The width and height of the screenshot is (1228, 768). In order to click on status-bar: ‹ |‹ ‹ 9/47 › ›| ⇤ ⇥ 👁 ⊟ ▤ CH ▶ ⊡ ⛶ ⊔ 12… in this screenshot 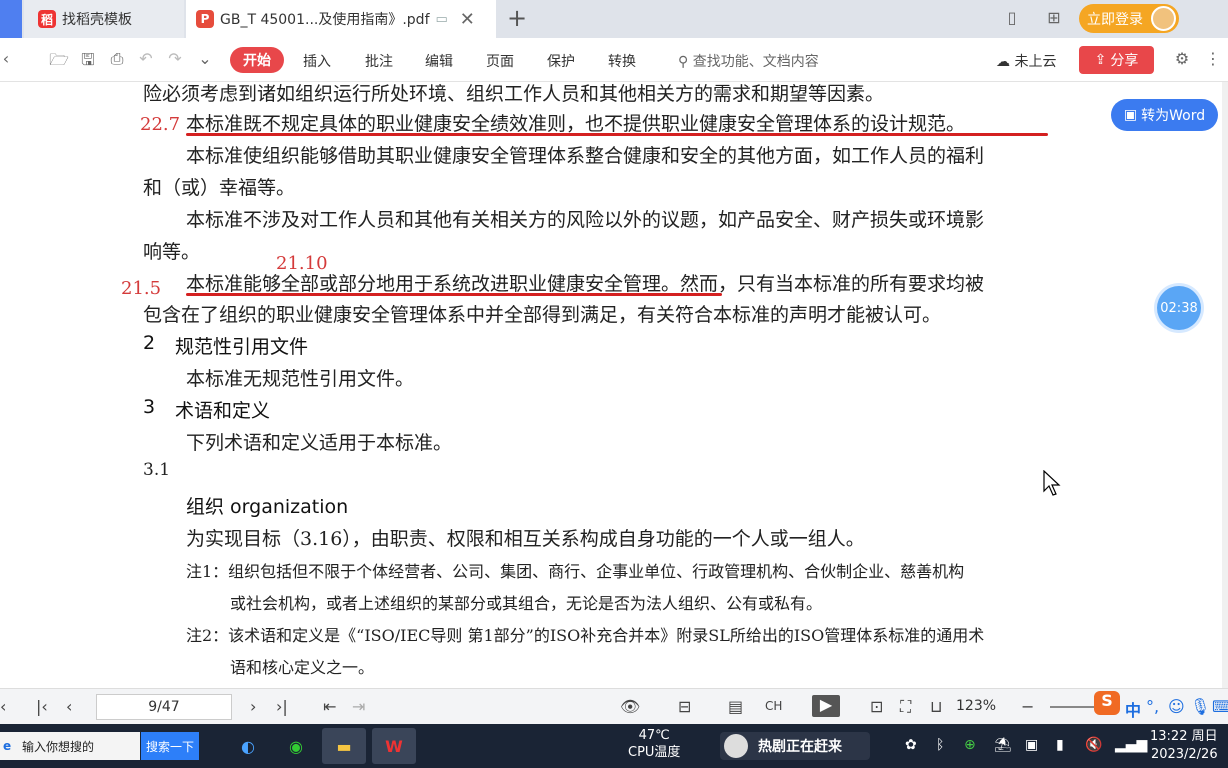, I will do `click(614, 706)`.